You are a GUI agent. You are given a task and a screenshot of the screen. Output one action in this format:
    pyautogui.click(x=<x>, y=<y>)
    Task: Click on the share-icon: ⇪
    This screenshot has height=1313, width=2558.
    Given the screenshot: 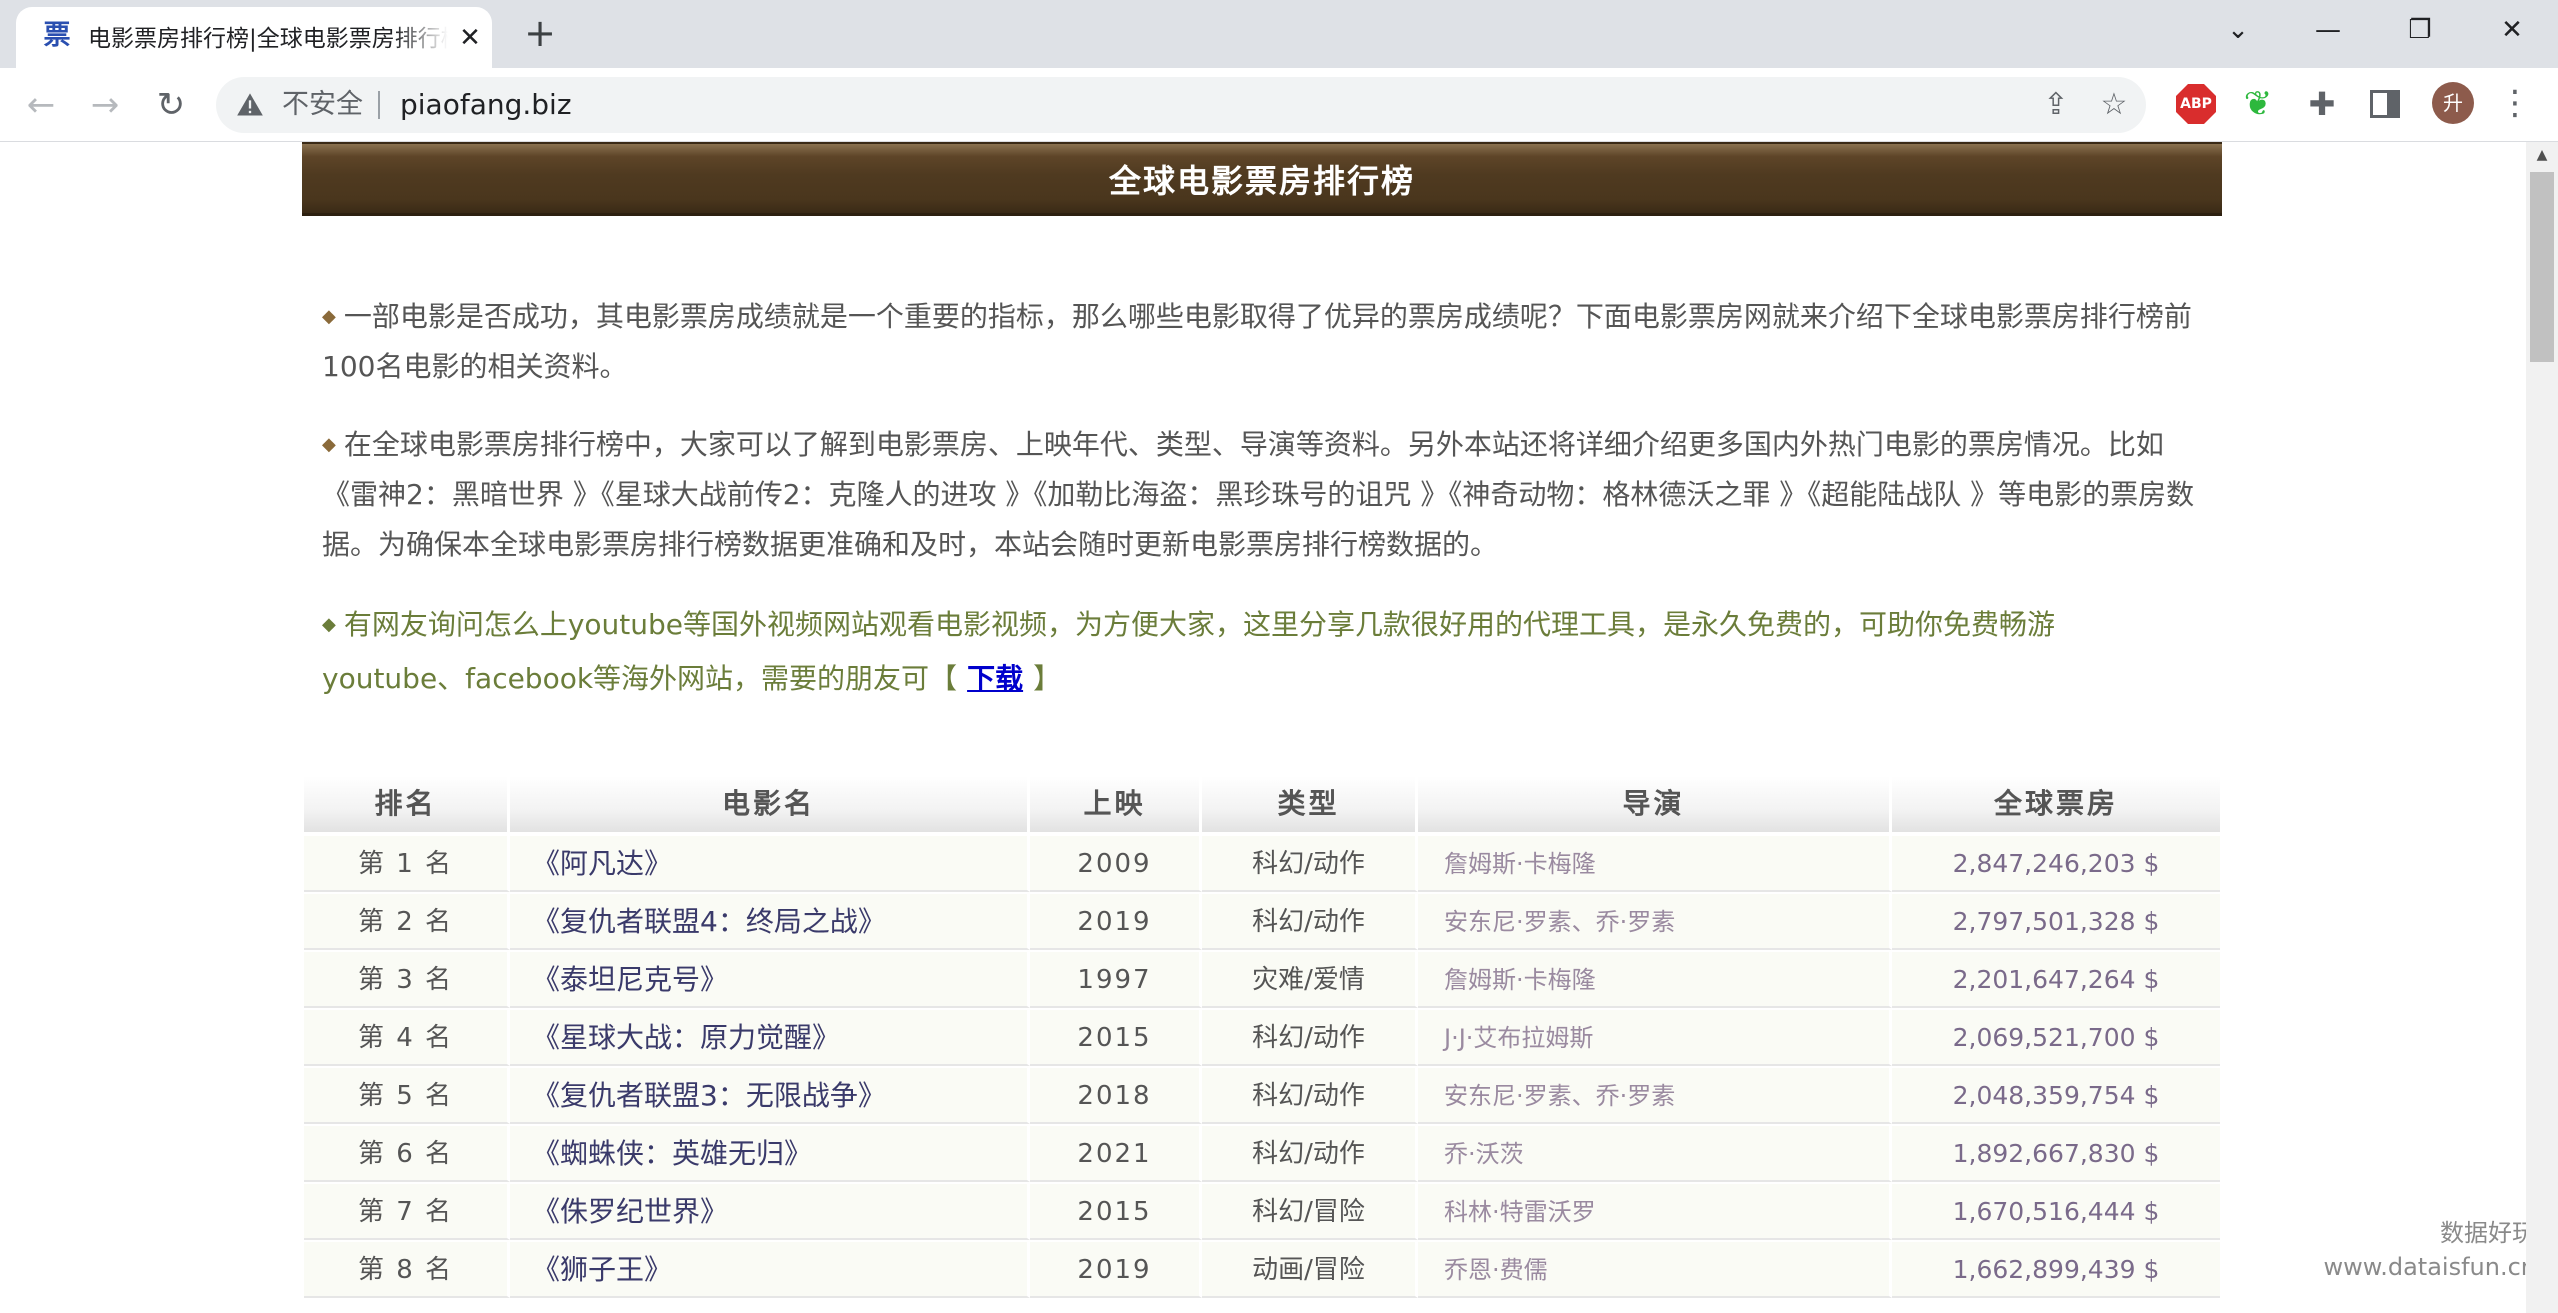 What is the action you would take?
    pyautogui.click(x=2056, y=105)
    